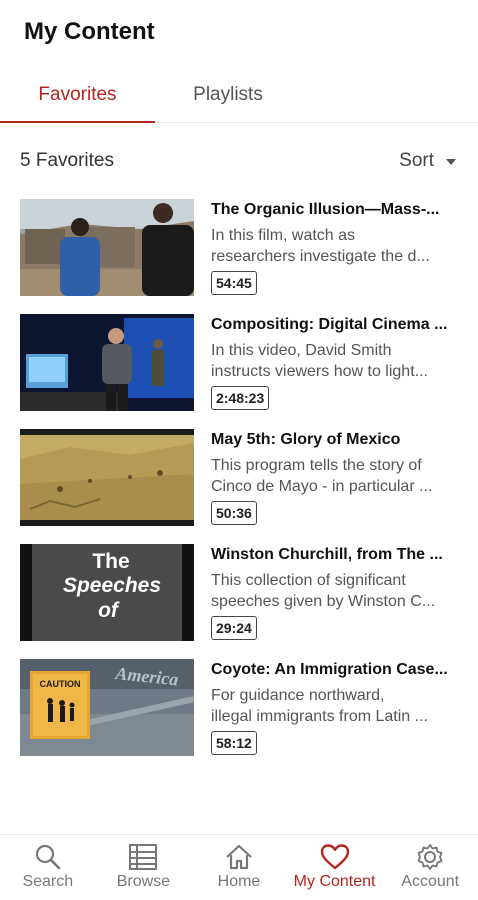 The width and height of the screenshot is (478, 900). Describe the element at coordinates (234, 513) in the screenshot. I see `duration-badge: 50:36` at that location.